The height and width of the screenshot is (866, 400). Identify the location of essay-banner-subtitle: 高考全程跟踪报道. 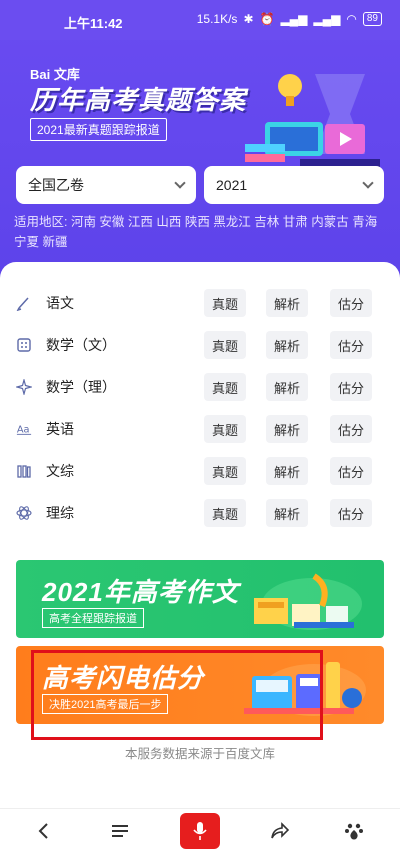
(93, 618).